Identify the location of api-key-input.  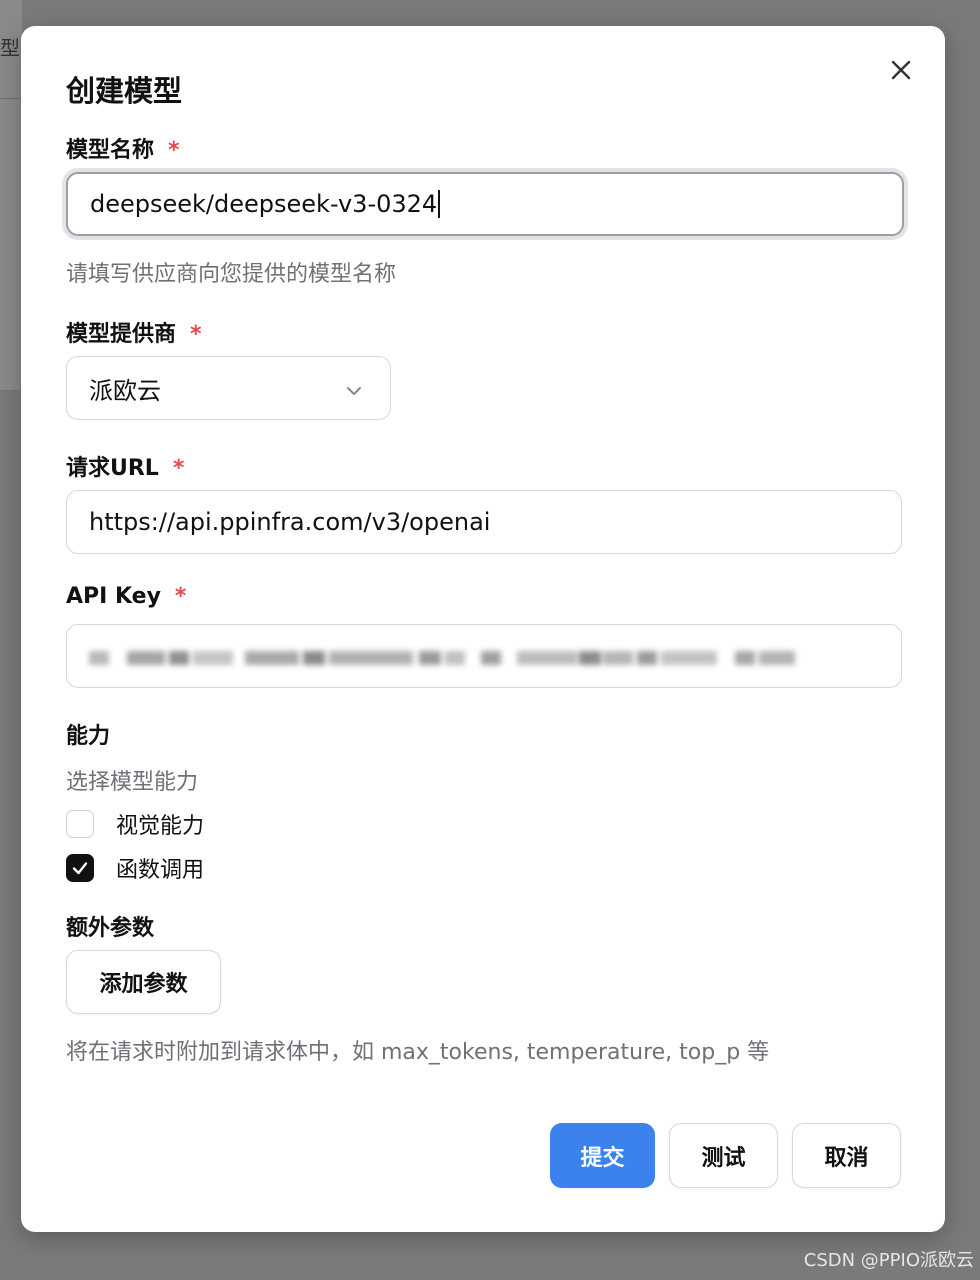
(484, 656).